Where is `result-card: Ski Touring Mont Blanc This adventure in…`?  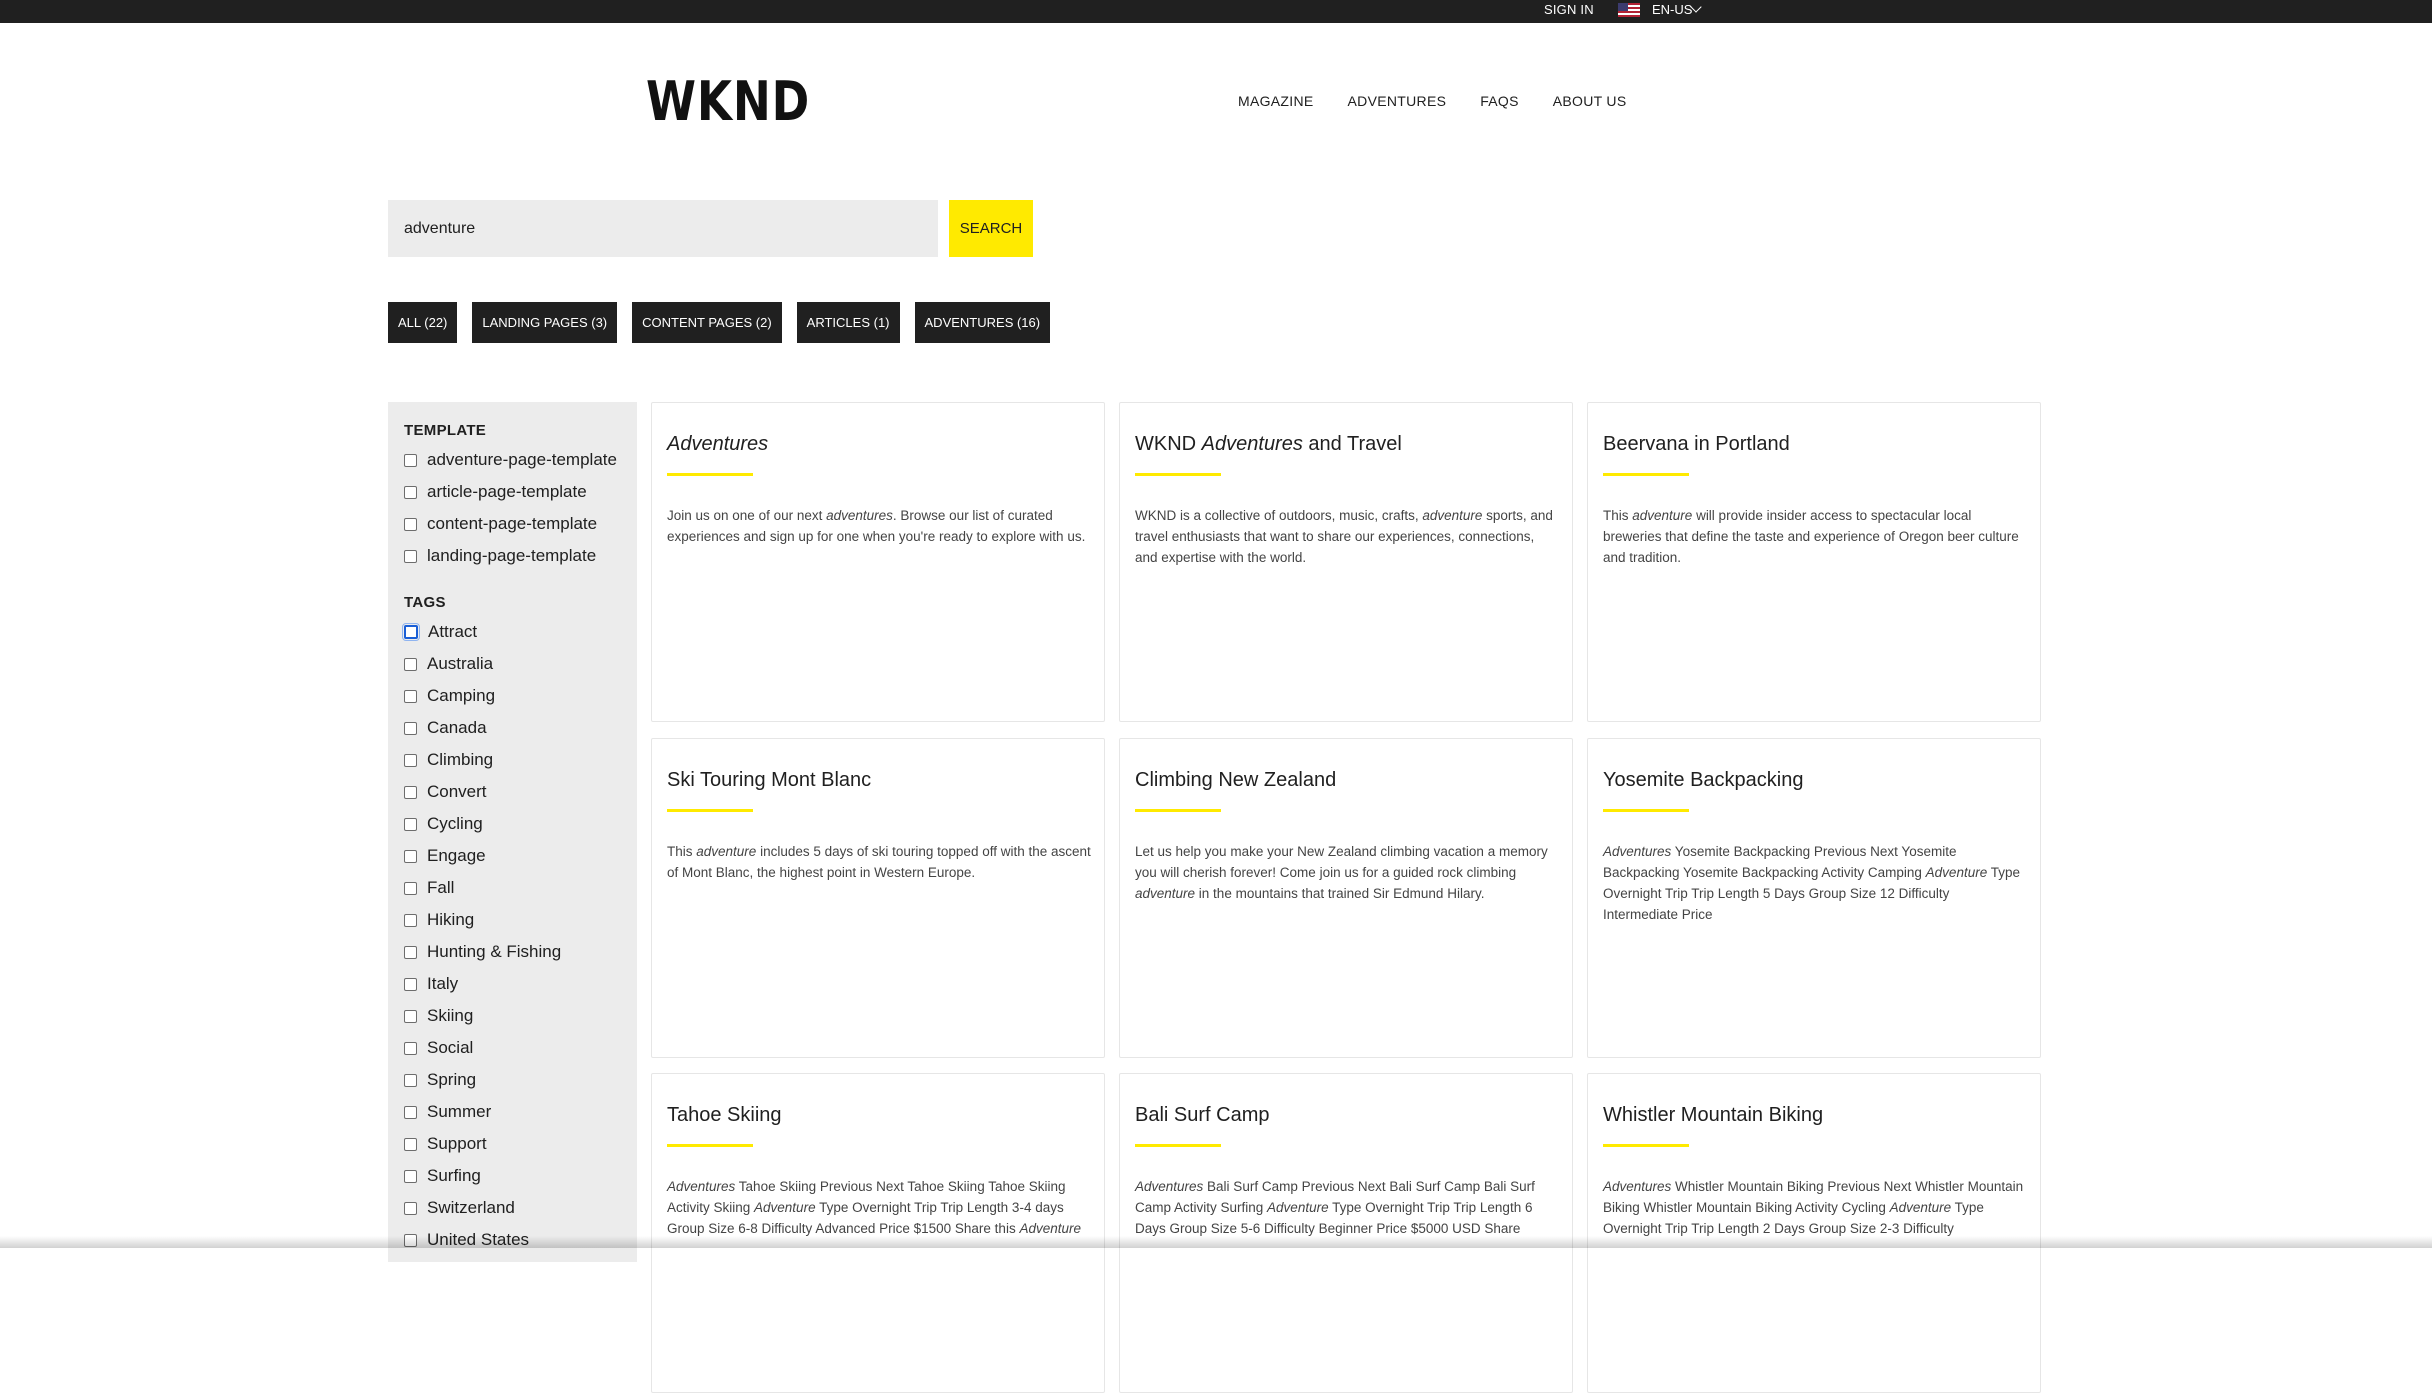
result-card: Ski Touring Mont Blanc This adventure in… is located at coordinates (878, 898).